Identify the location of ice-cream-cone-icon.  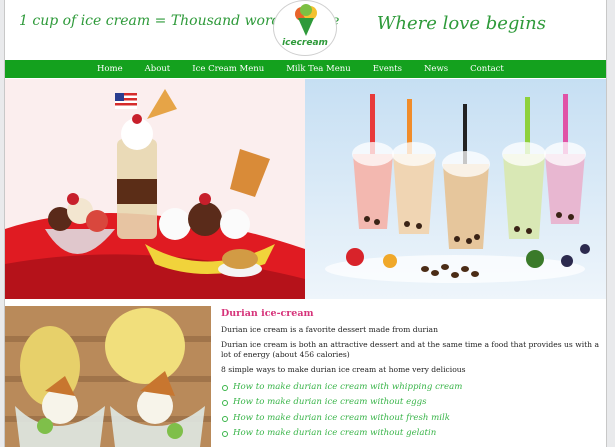
(306, 20).